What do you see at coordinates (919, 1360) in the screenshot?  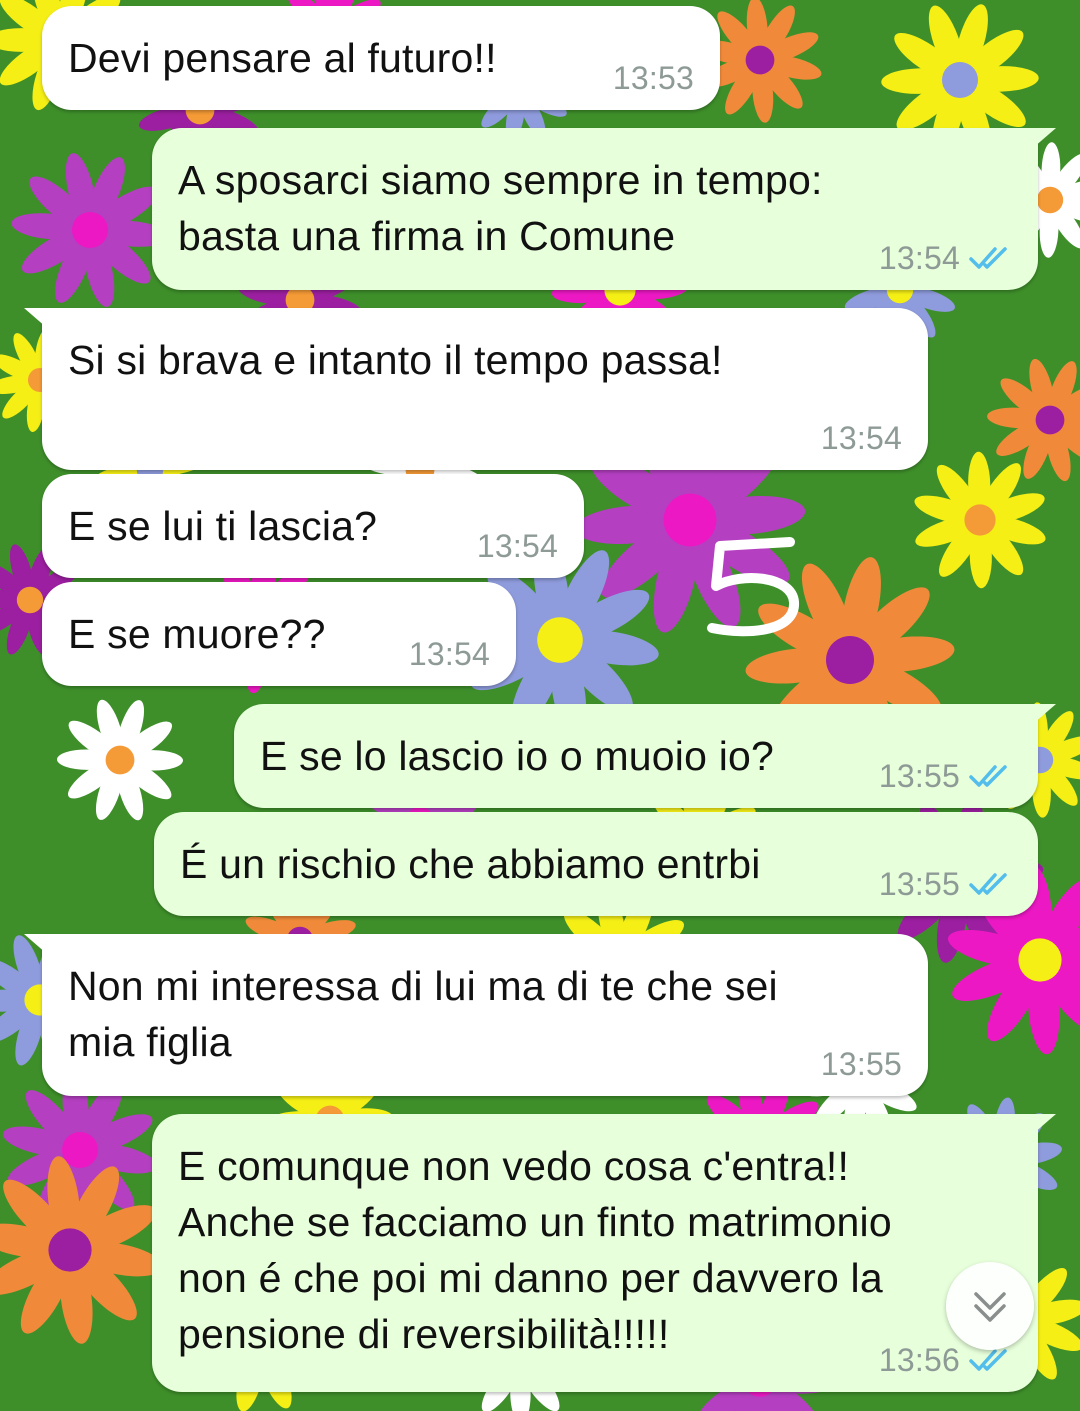 I see `message-timestamp: 13:56` at bounding box center [919, 1360].